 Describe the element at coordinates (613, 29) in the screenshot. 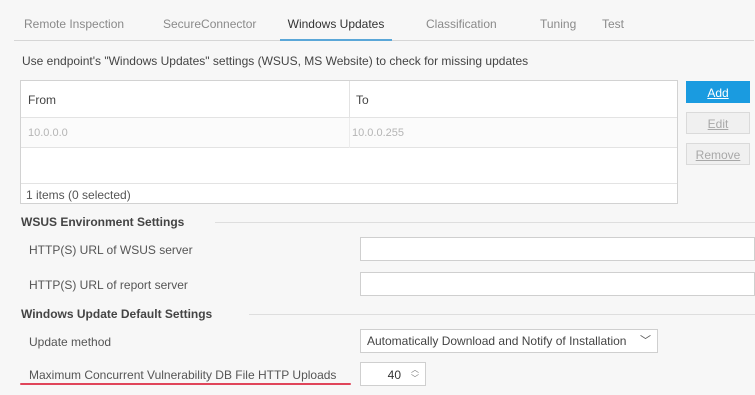

I see `tab-test: Test` at that location.